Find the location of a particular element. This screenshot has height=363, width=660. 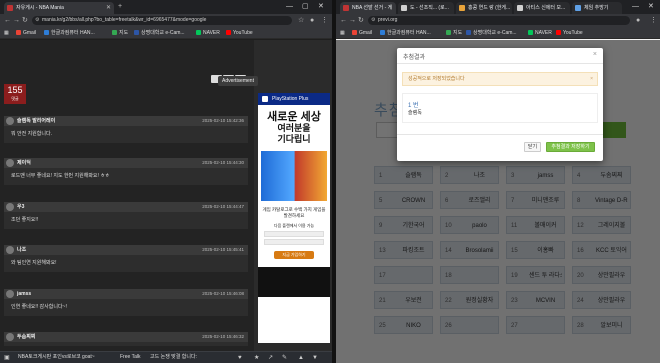

plan-option is located at coordinates (294, 234).